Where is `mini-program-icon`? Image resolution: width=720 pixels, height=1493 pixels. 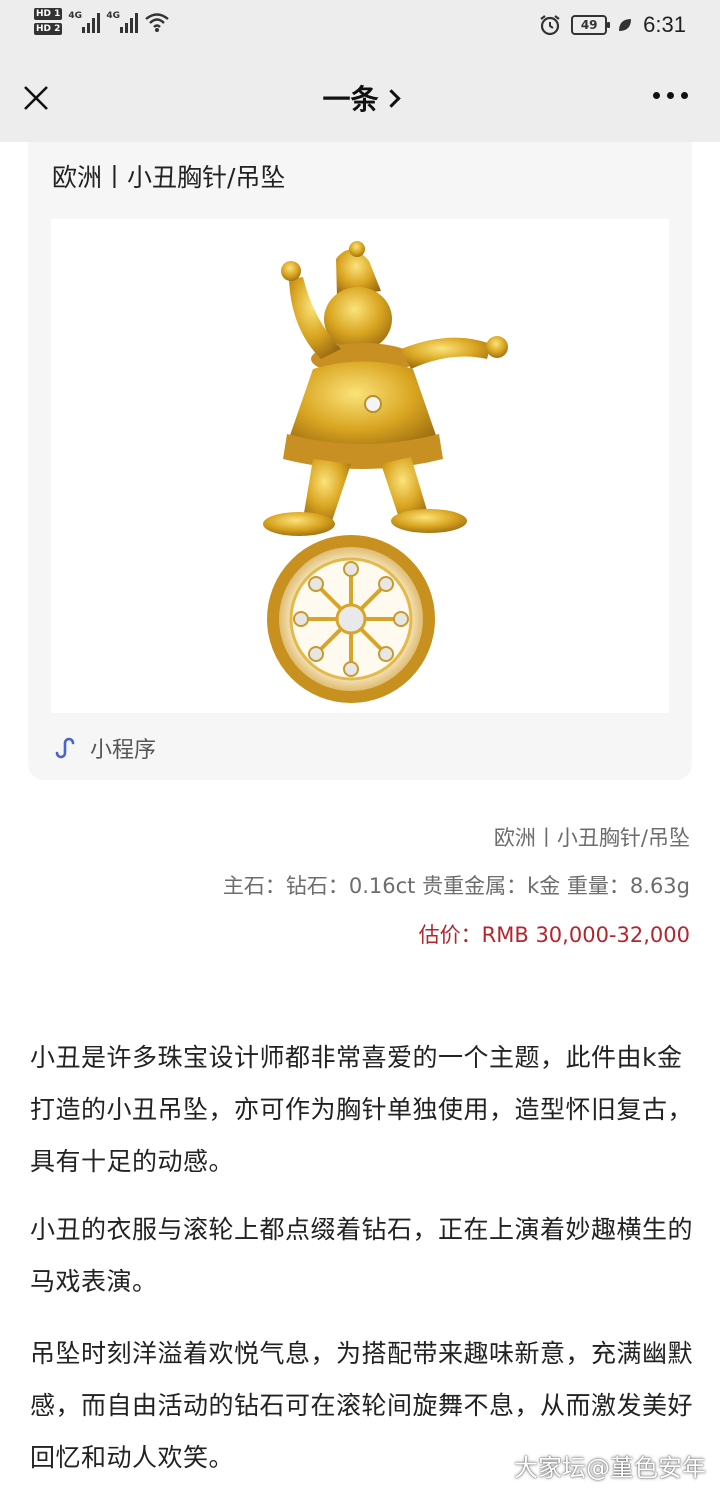
mini-program-icon is located at coordinates (65, 748).